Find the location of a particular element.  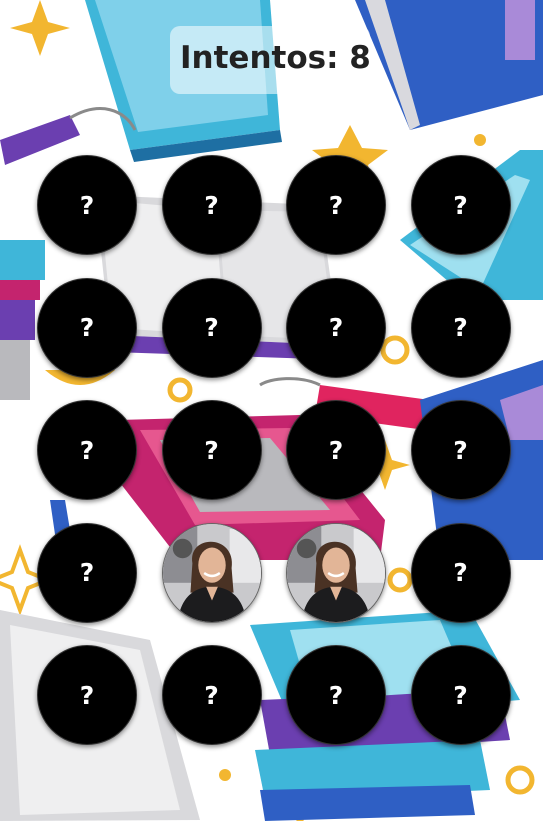

attempts-counter: Intentos: 8 is located at coordinates (275, 58).